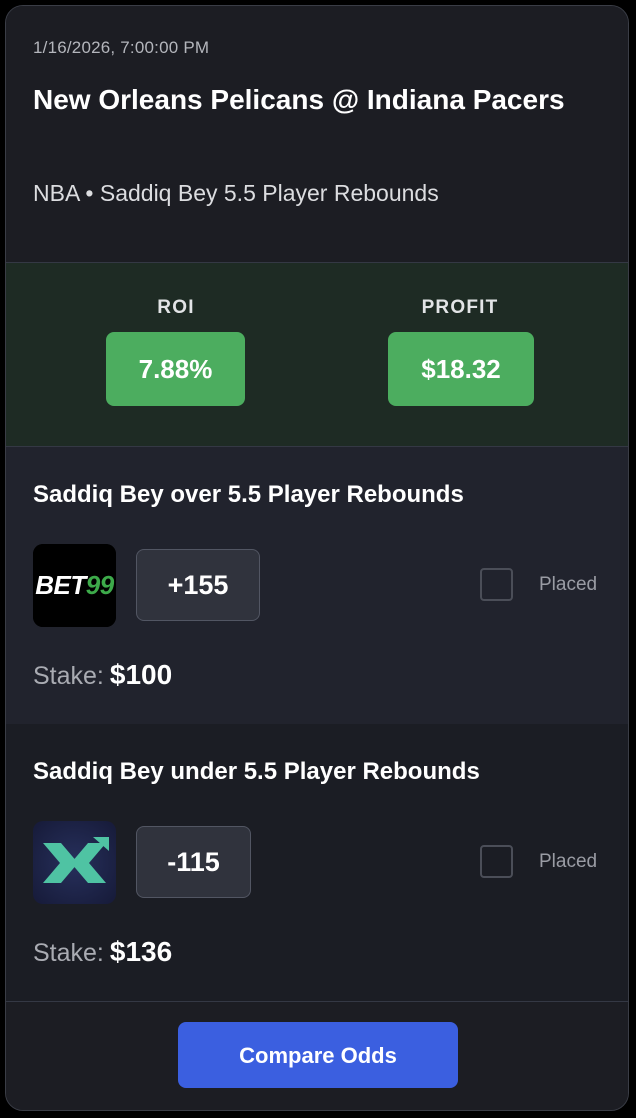  I want to click on svg-text: BET99, so click(74, 585).